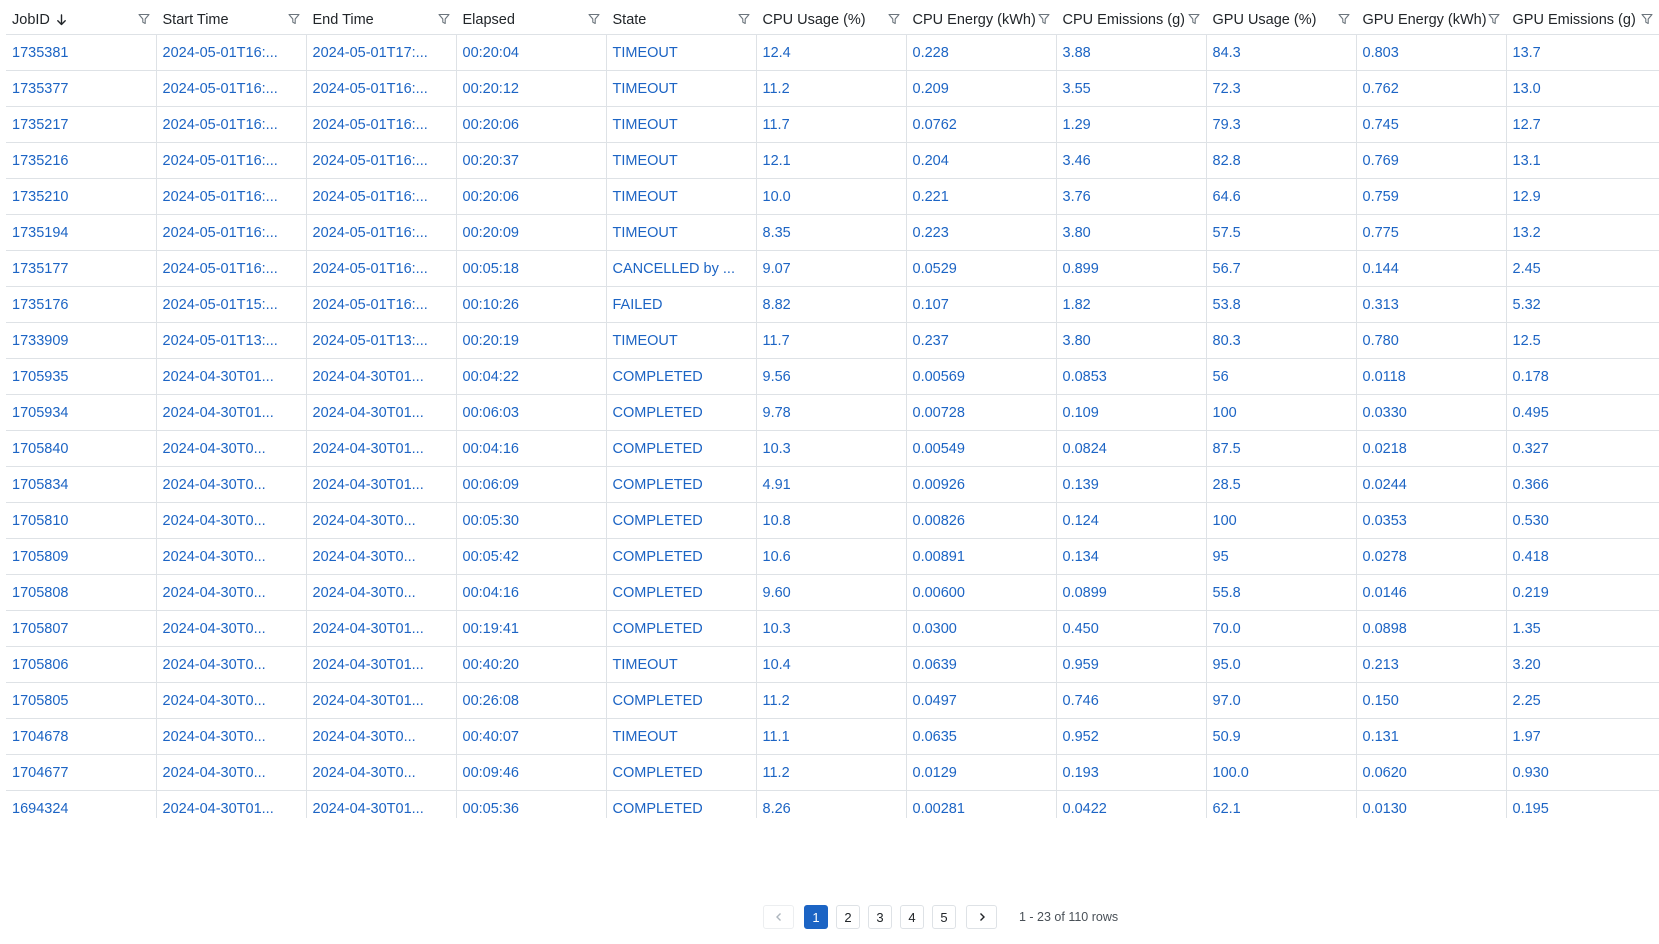 The width and height of the screenshot is (1659, 944). I want to click on table-cell: 00:20:12, so click(531, 88).